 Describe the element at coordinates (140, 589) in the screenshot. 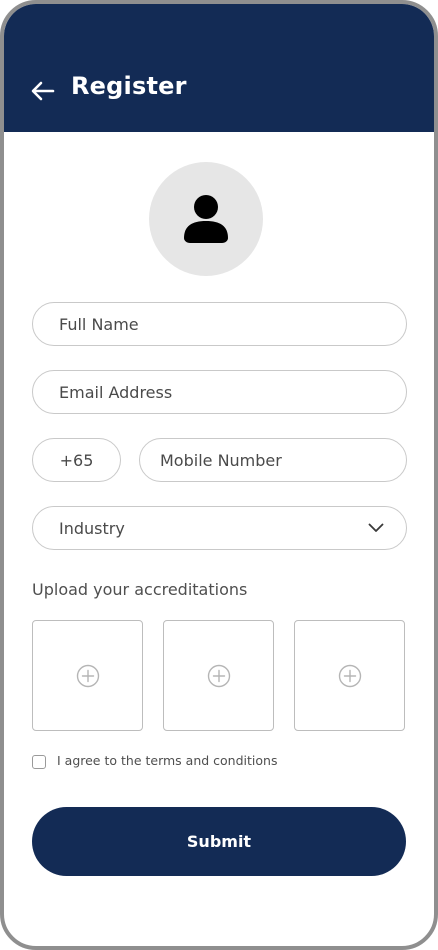

I see `upload-label: Upload your accreditations` at that location.